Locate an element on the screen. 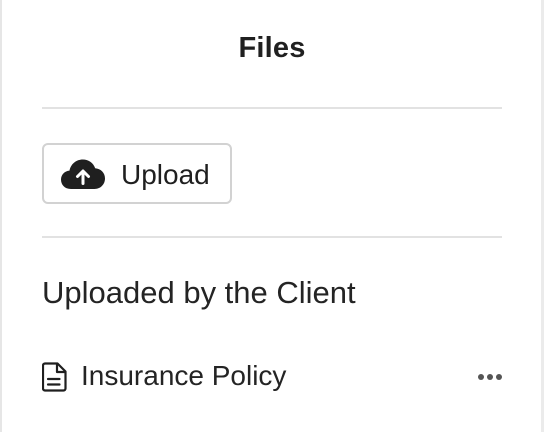  more-horizontal-icon is located at coordinates (490, 377).